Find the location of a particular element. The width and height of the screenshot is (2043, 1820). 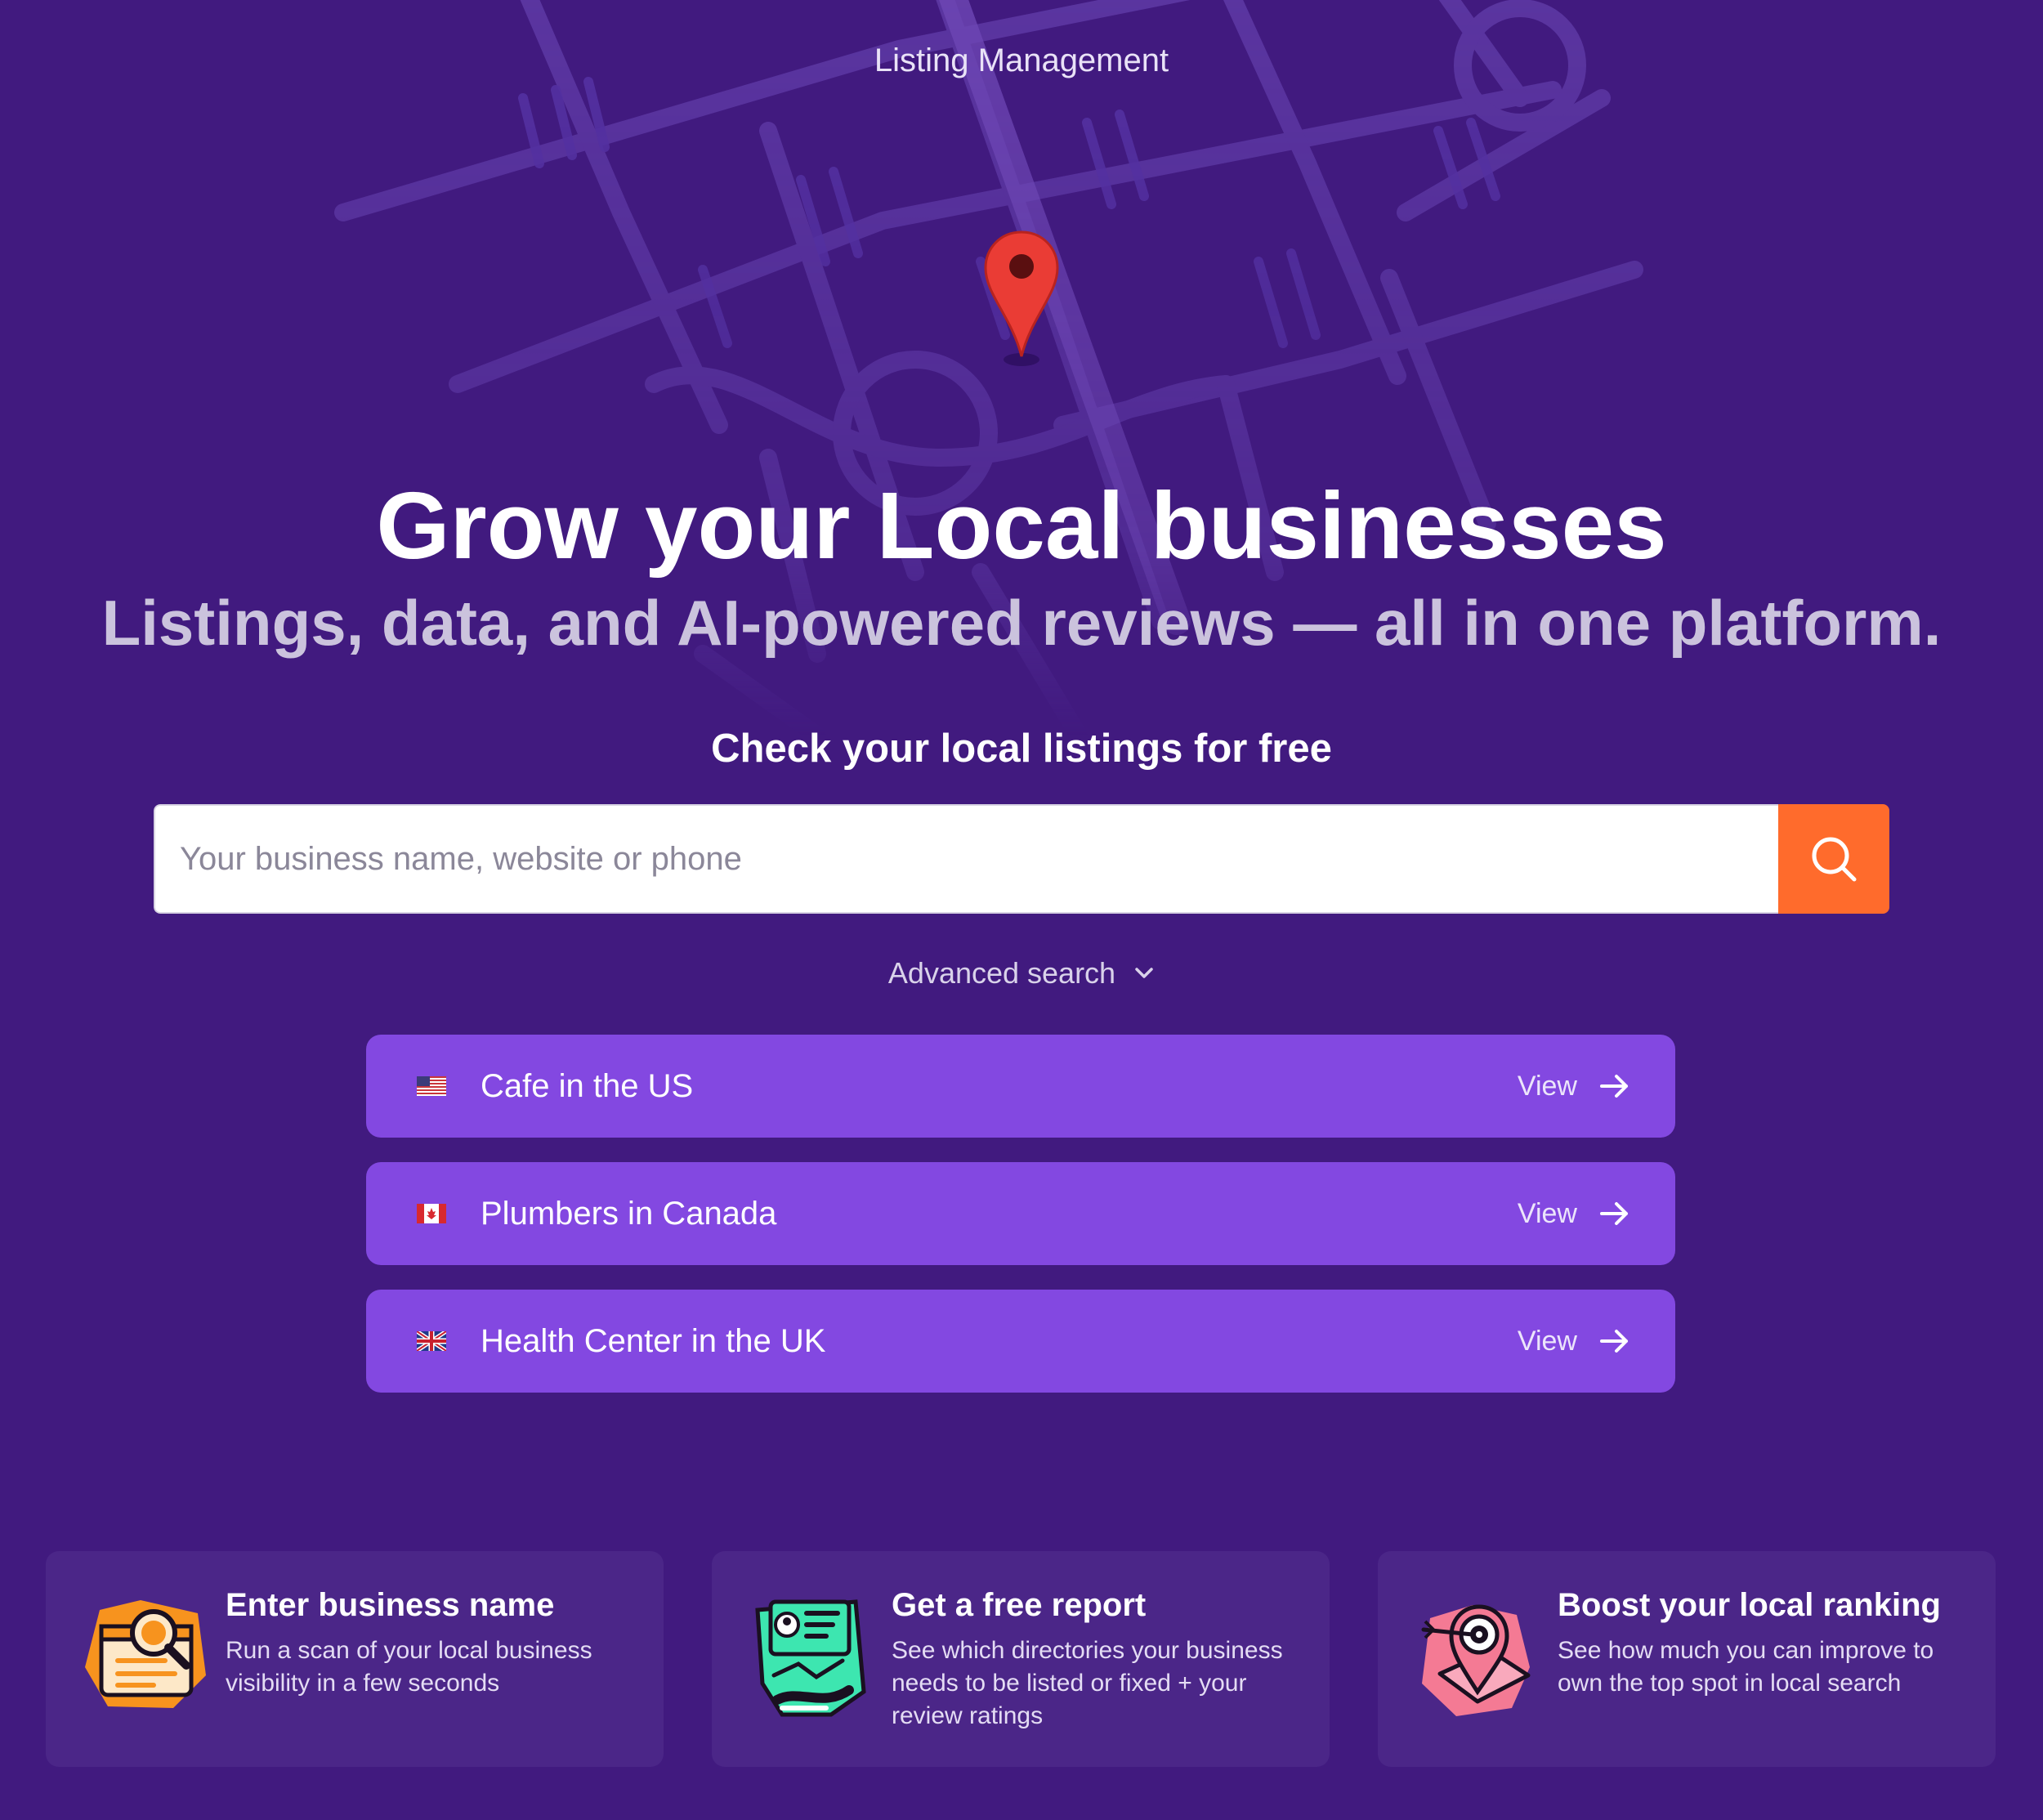

map-target-pin-icon is located at coordinates (1476, 1660).